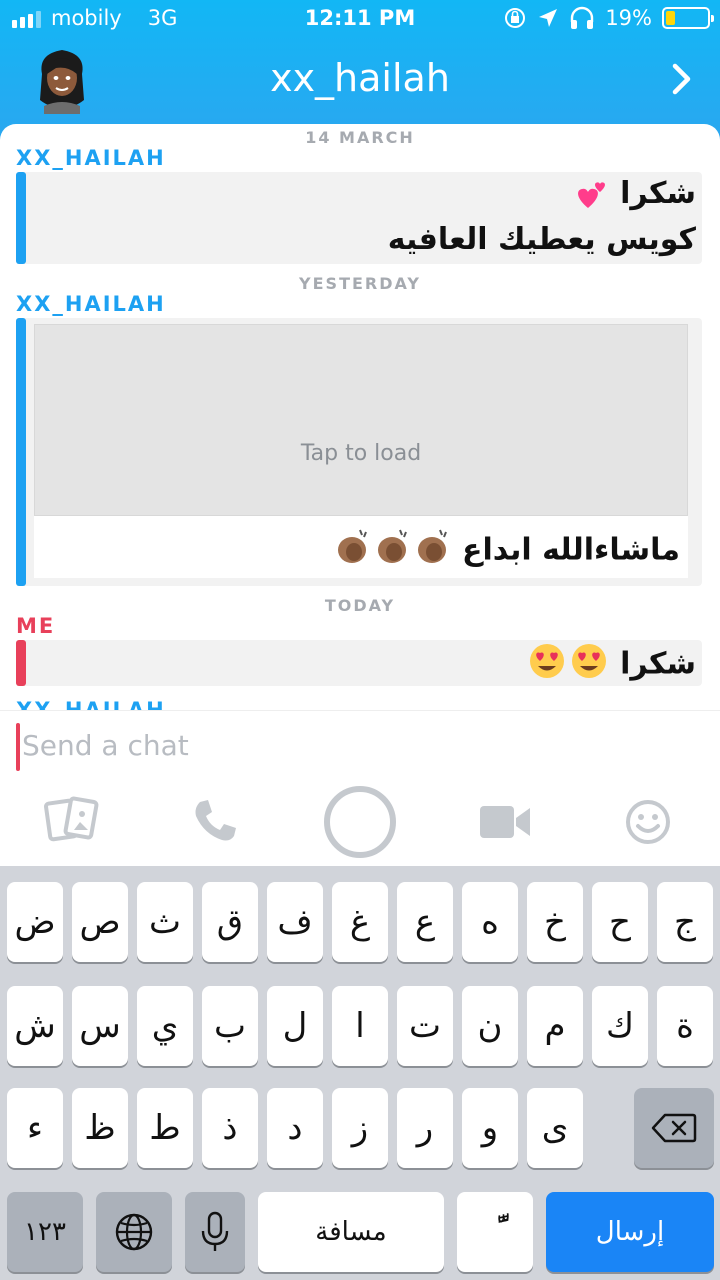 This screenshot has width=720, height=1280. What do you see at coordinates (620, 1026) in the screenshot?
I see `key: ك` at bounding box center [620, 1026].